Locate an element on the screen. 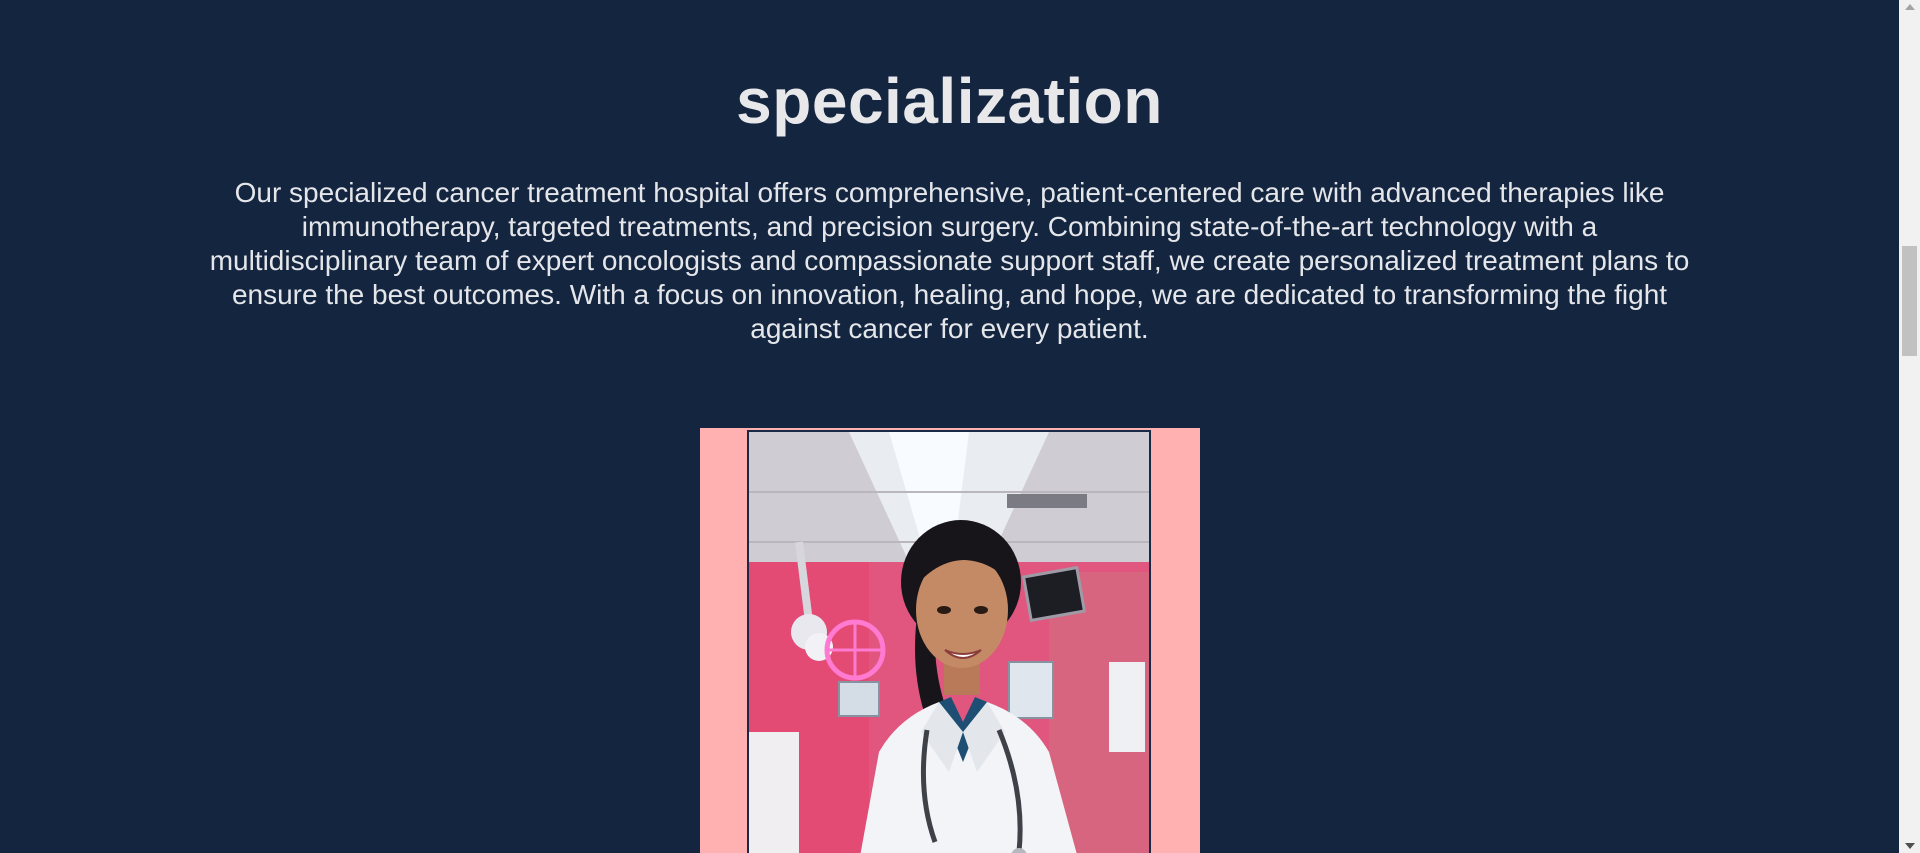  page-scrollbar is located at coordinates (1909, 426).